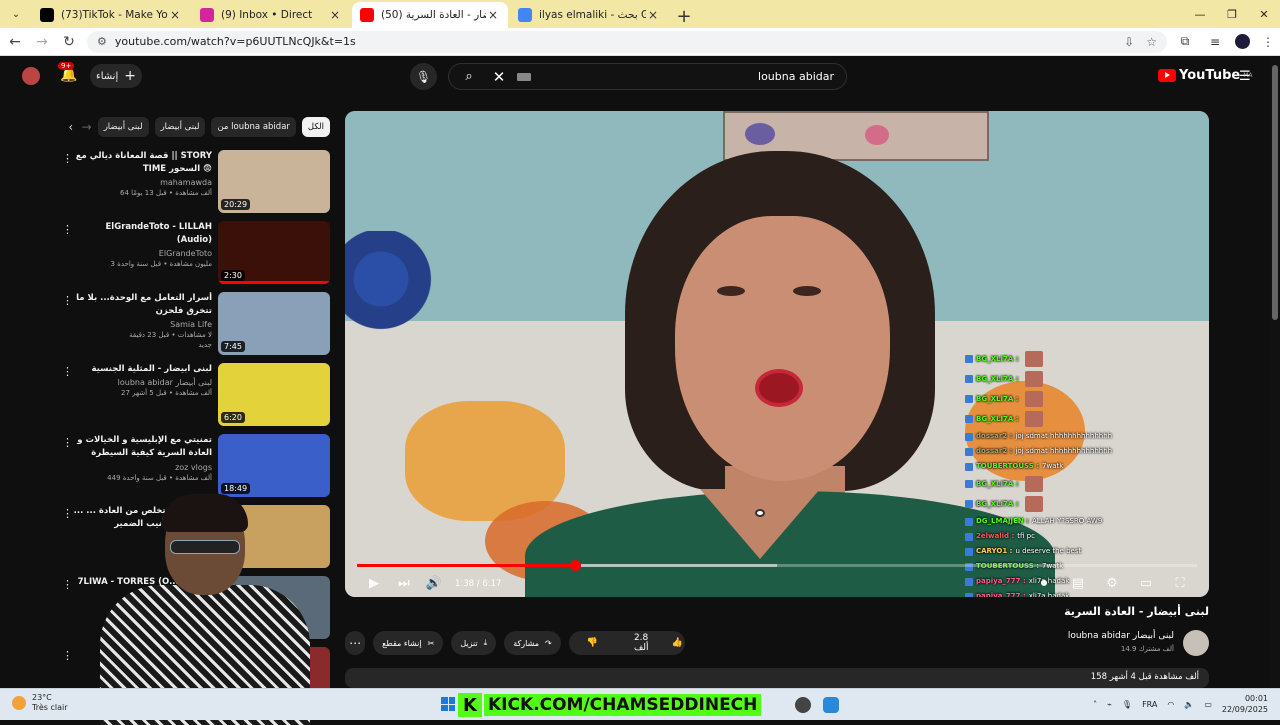 The width and height of the screenshot is (1280, 725). What do you see at coordinates (253, 127) in the screenshot?
I see `chip-1: من loubna abidar` at bounding box center [253, 127].